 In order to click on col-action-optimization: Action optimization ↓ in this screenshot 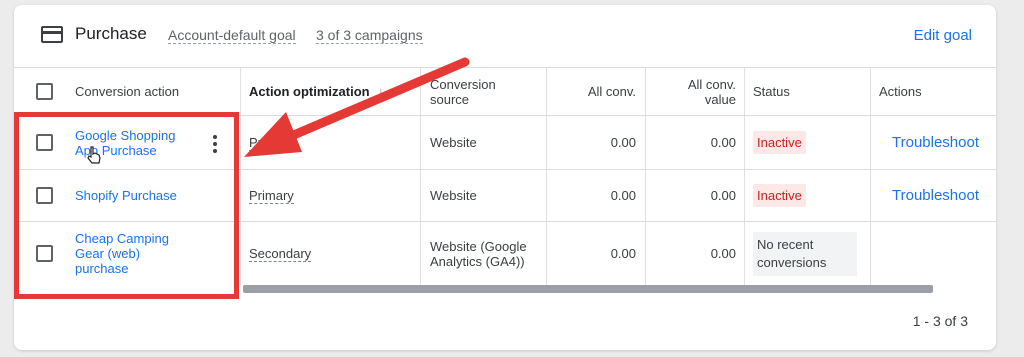, I will do `click(334, 91)`.